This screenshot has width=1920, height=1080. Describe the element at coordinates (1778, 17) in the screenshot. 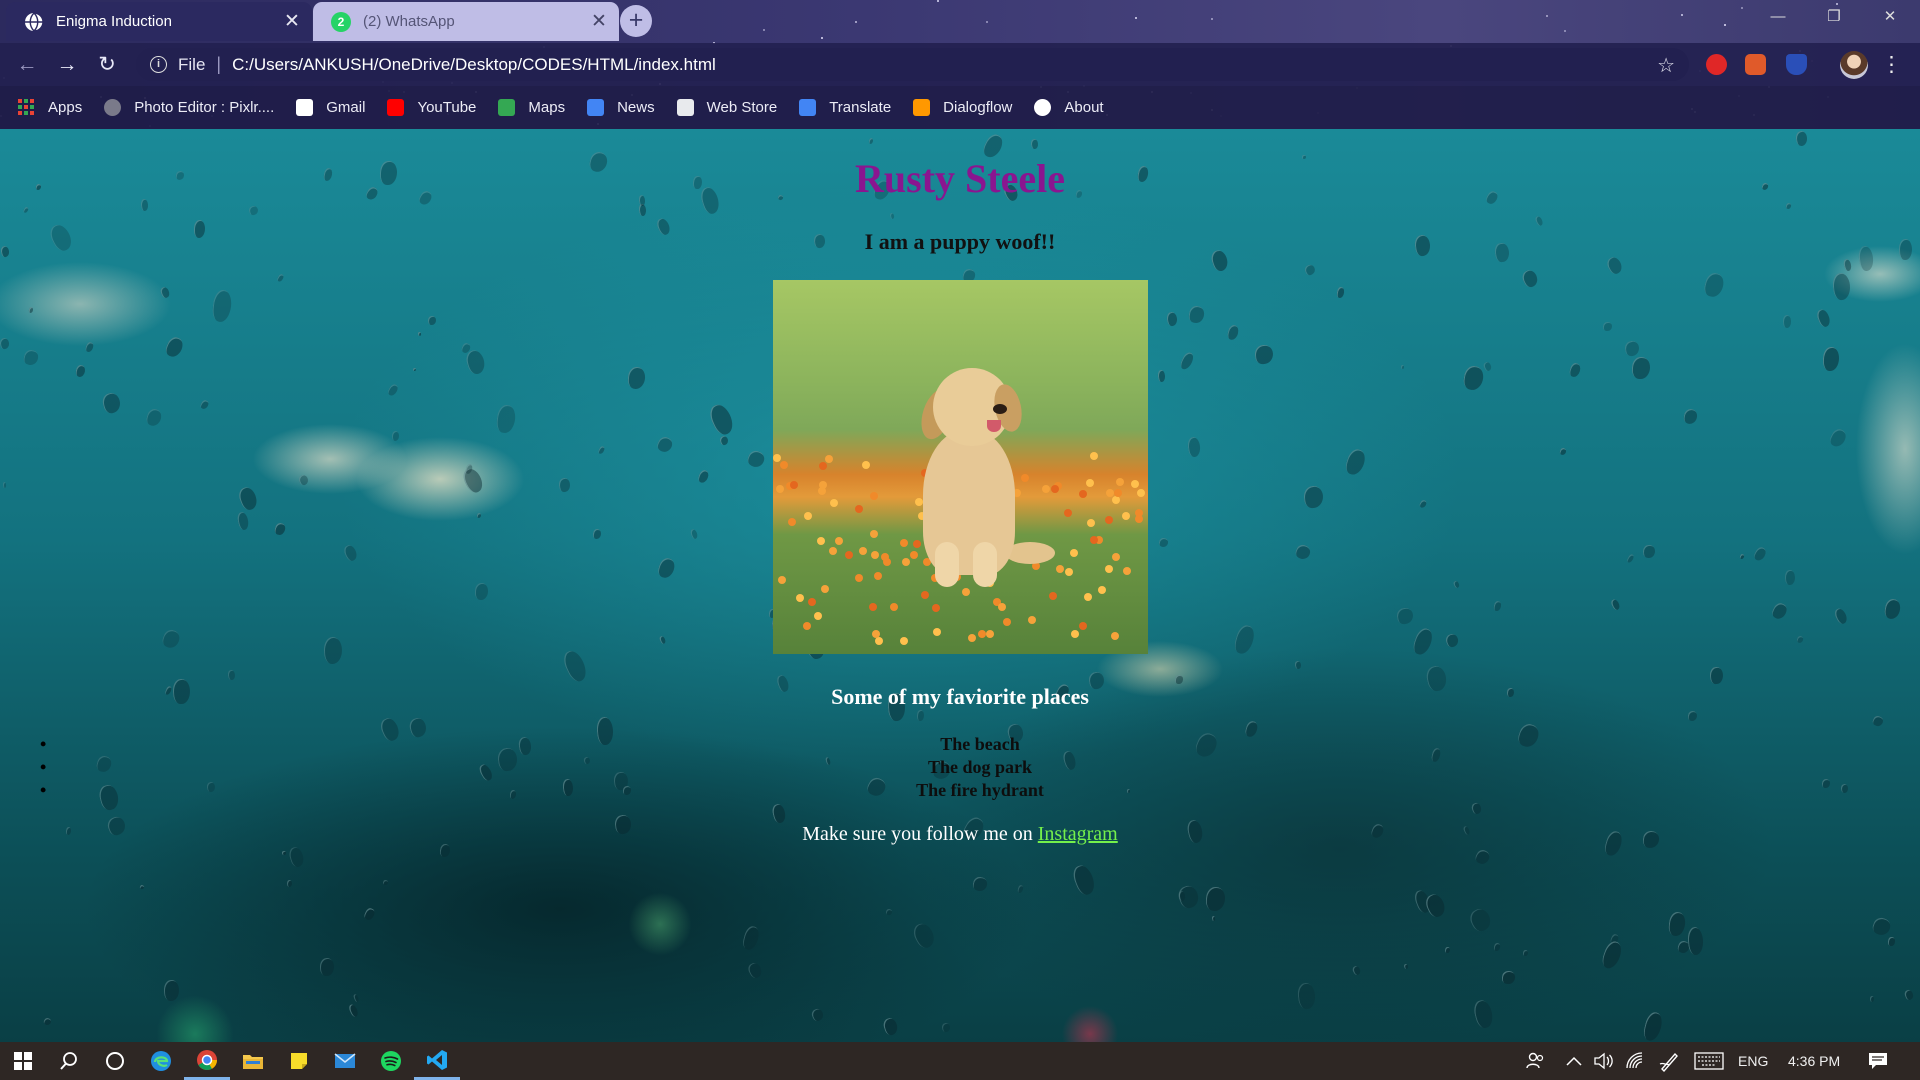

I see `minimize-button: —` at that location.